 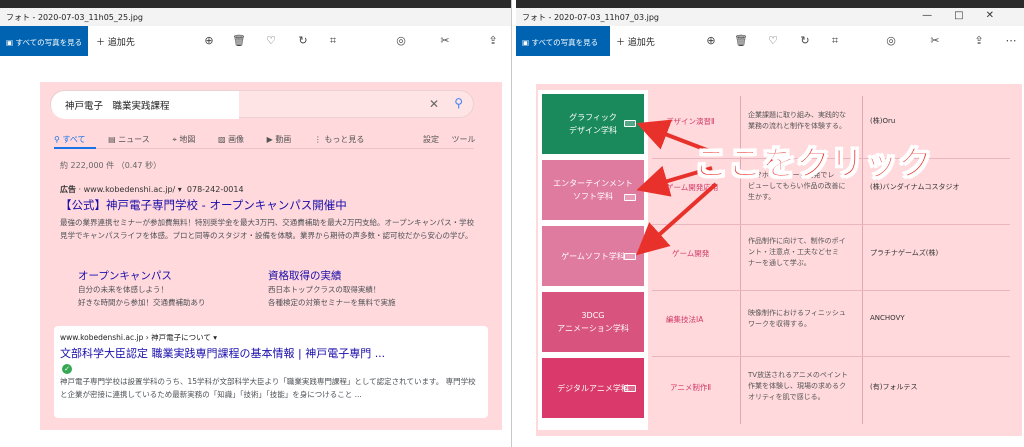 What do you see at coordinates (677, 219) in the screenshot?
I see `arrow-to-game-soft` at bounding box center [677, 219].